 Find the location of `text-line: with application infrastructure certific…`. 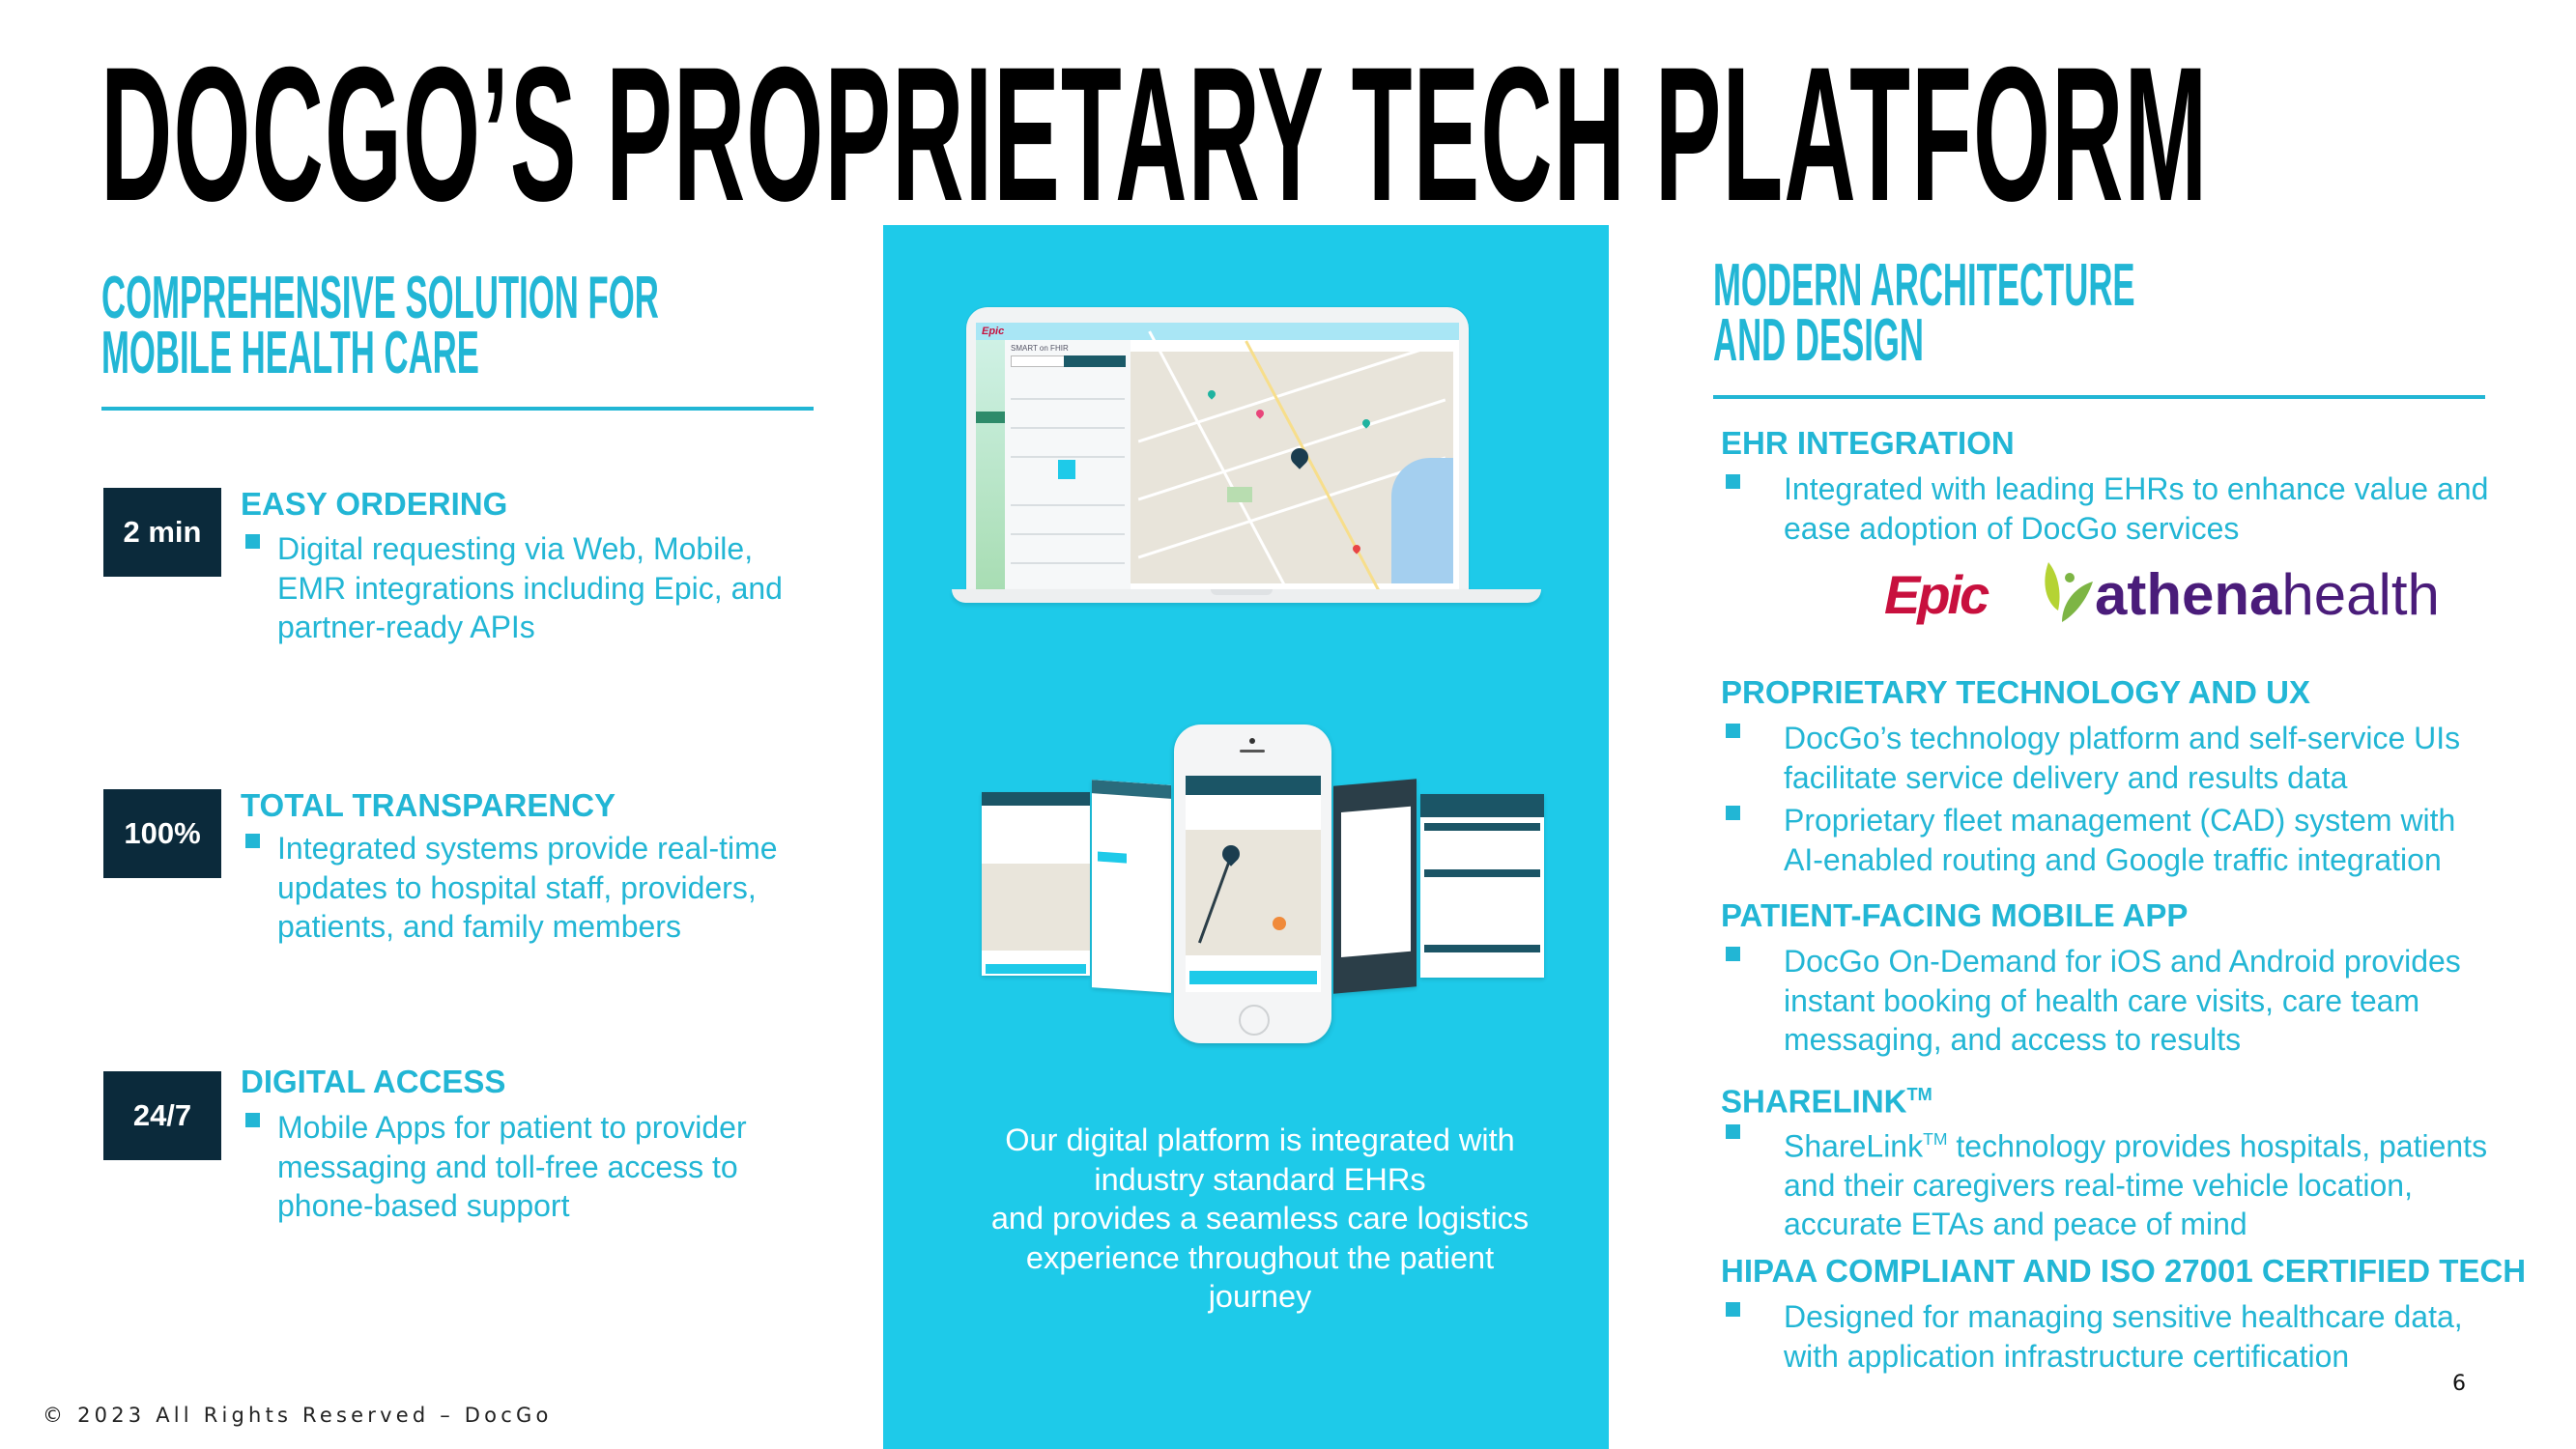

text-line: with application infrastructure certific… is located at coordinates (2067, 1356).